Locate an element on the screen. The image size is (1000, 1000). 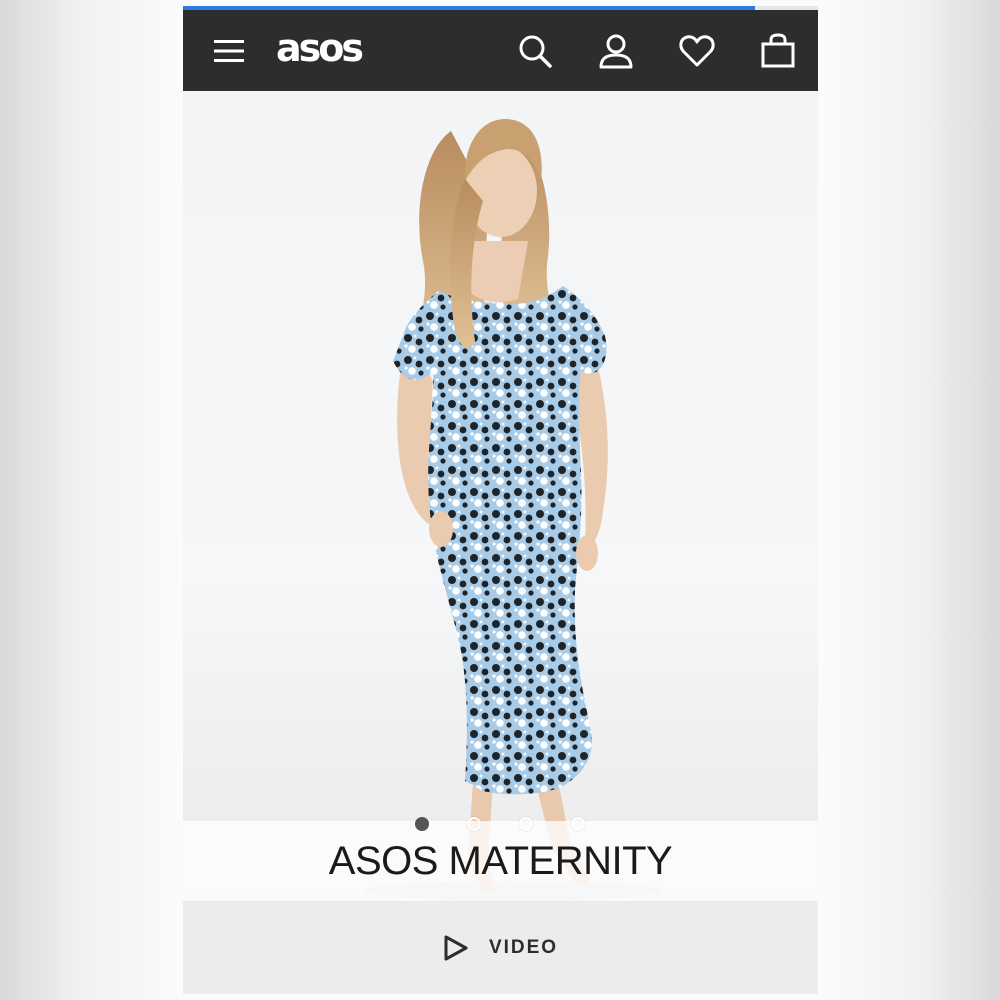
carousel-pagination is located at coordinates (500, 824).